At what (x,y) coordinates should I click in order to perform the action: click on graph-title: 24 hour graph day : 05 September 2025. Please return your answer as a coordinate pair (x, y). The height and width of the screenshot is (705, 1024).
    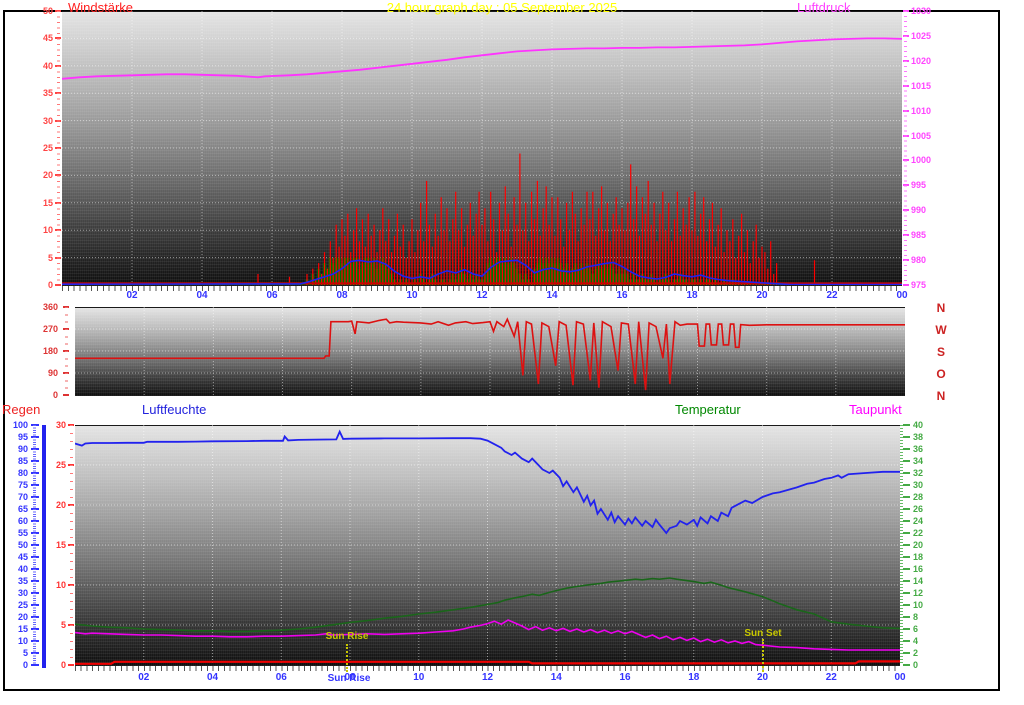
    Looking at the image, I should click on (502, 7).